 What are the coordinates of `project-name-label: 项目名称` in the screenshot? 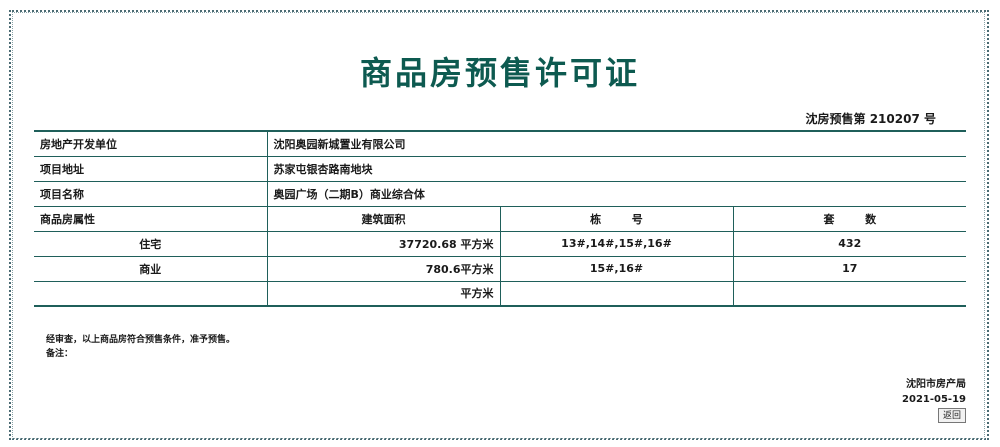 It's located at (150, 194).